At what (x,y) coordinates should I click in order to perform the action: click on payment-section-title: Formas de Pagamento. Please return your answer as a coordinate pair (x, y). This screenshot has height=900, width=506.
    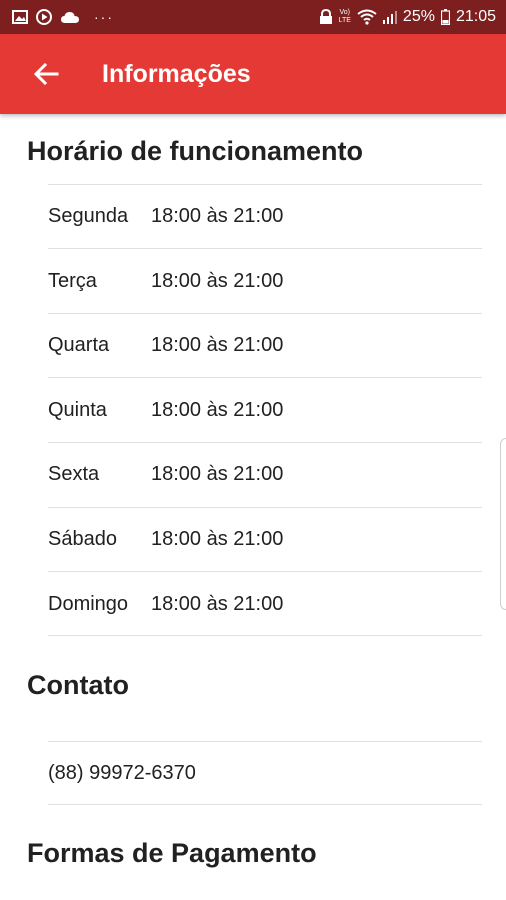
    Looking at the image, I should click on (172, 853).